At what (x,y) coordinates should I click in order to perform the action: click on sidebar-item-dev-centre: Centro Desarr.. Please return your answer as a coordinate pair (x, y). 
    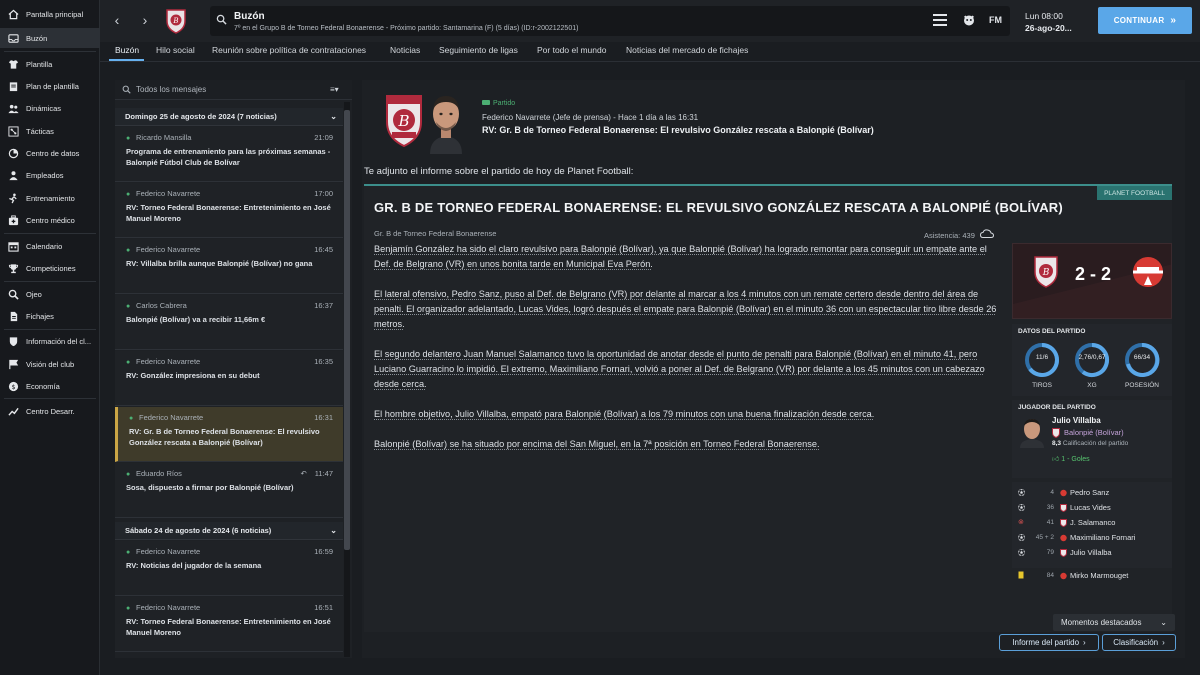
    Looking at the image, I should click on (50, 411).